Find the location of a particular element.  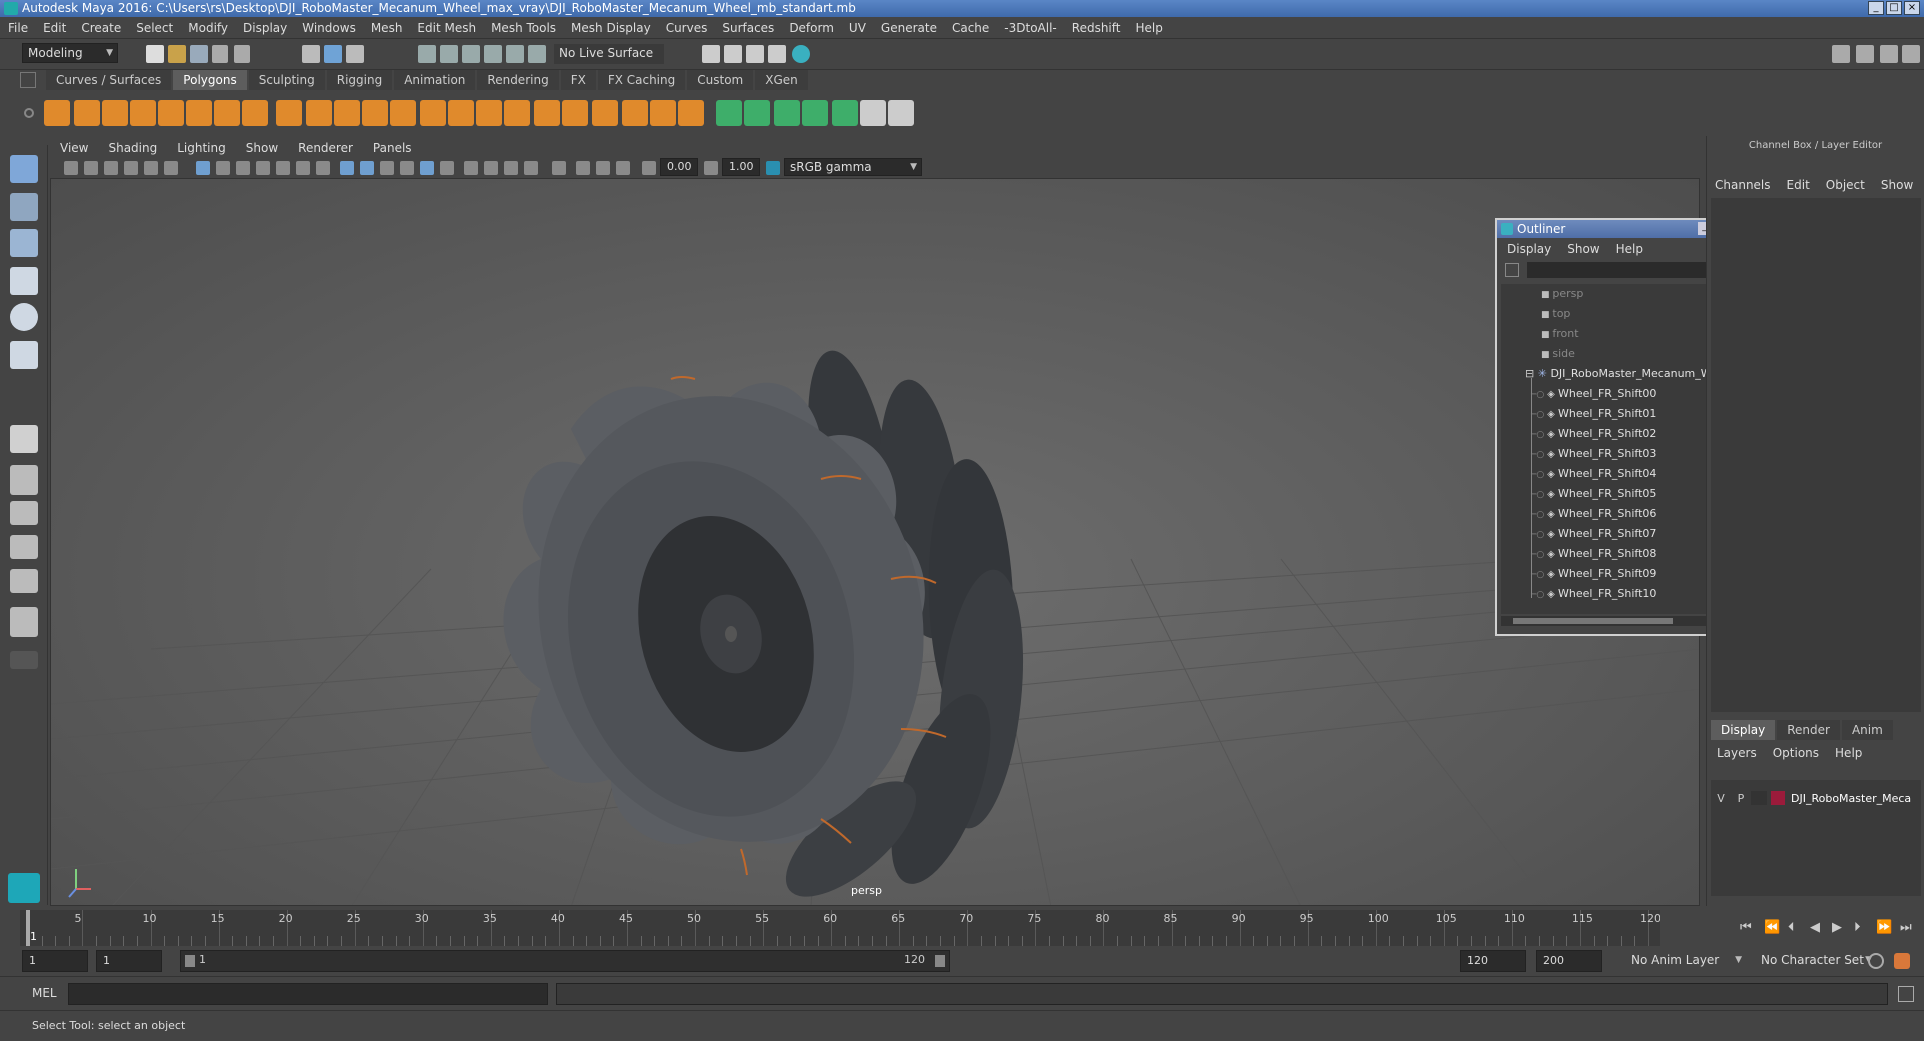

mirror-icon is located at coordinates (347, 113).